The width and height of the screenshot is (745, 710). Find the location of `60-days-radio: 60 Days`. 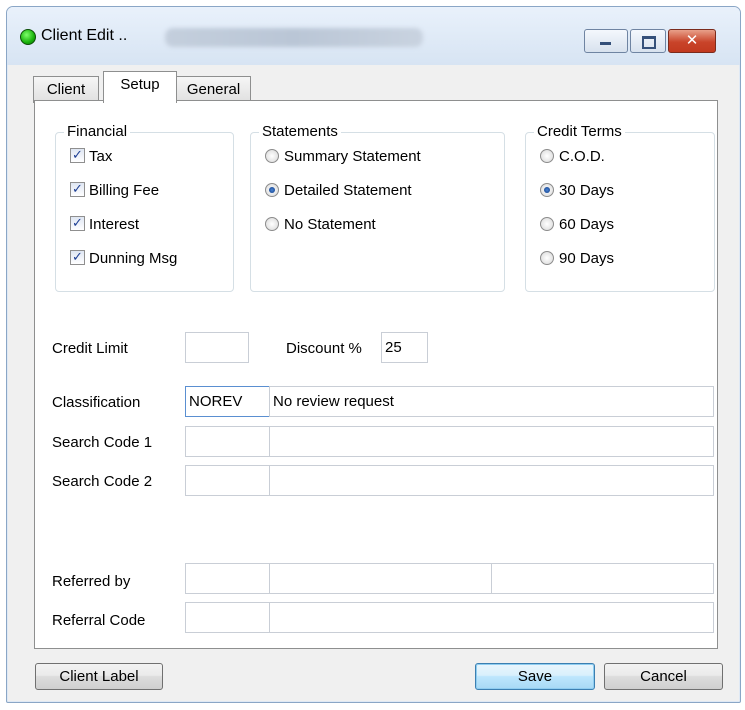

60-days-radio: 60 Days is located at coordinates (577, 225).